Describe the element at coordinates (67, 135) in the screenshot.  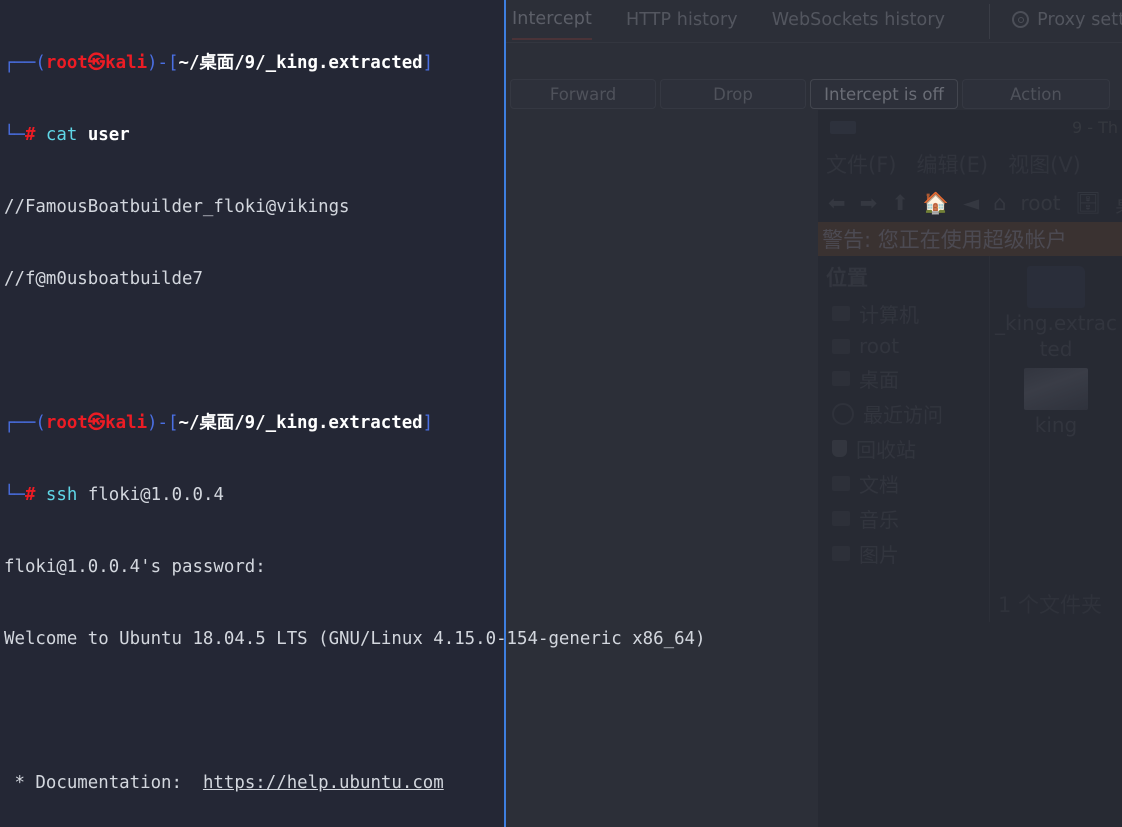
I see `terminal-command-line-1: └─# cat user` at that location.